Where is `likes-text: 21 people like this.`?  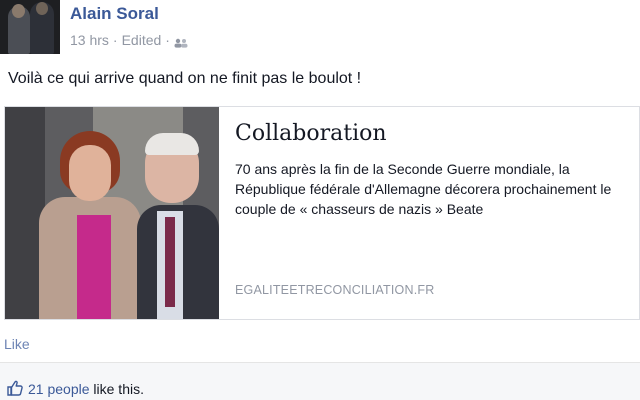 likes-text: 21 people like this. is located at coordinates (86, 389).